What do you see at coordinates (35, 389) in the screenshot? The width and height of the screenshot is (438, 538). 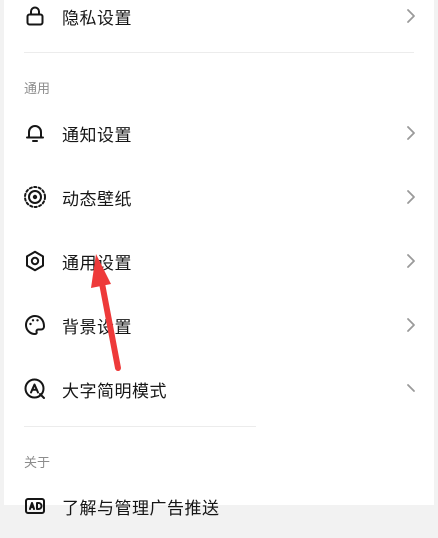 I see `large-text-icon` at bounding box center [35, 389].